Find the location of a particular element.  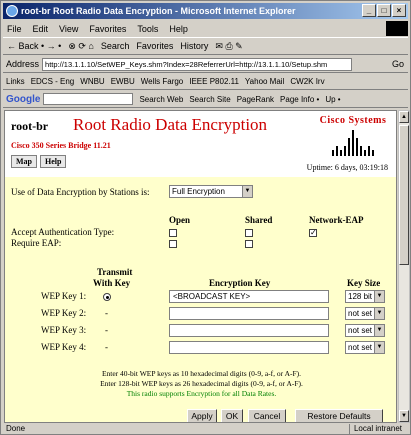

wep-key-1-size-select: 128 bit ▼ is located at coordinates (365, 296).